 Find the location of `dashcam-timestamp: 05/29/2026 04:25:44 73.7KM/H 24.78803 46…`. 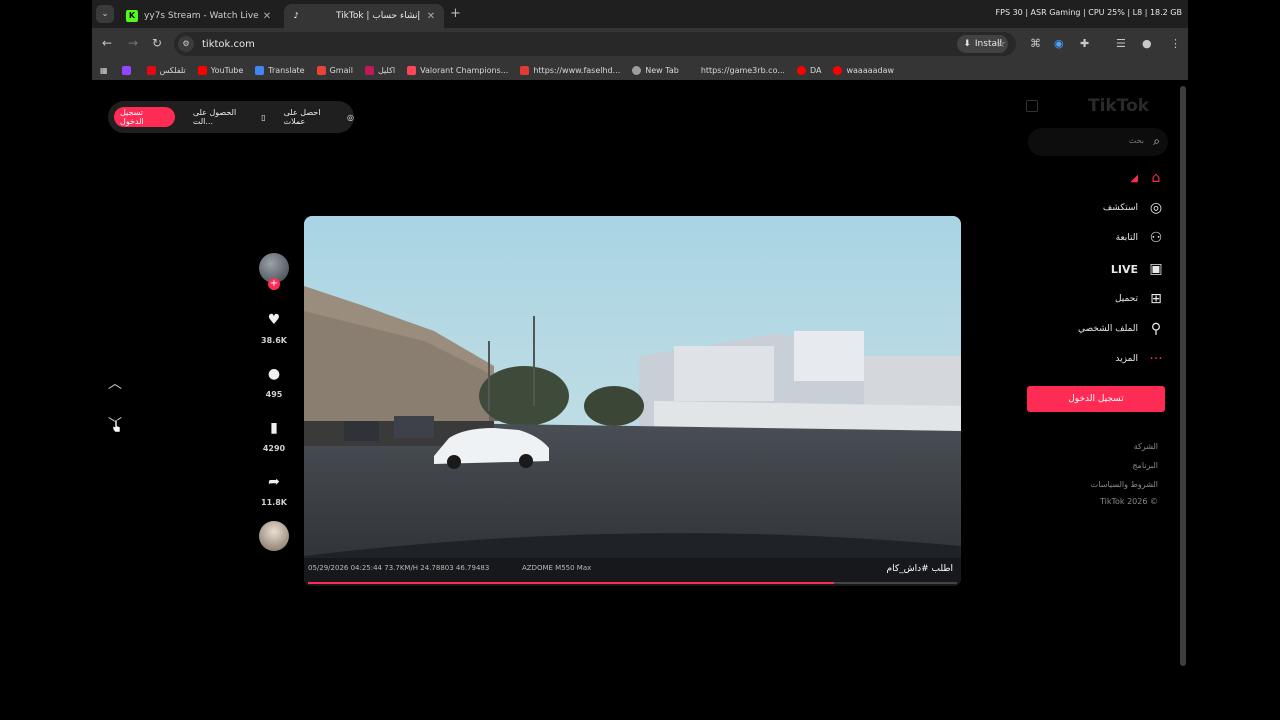

dashcam-timestamp: 05/29/2026 04:25:44 73.7KM/H 24.78803 46… is located at coordinates (399, 568).